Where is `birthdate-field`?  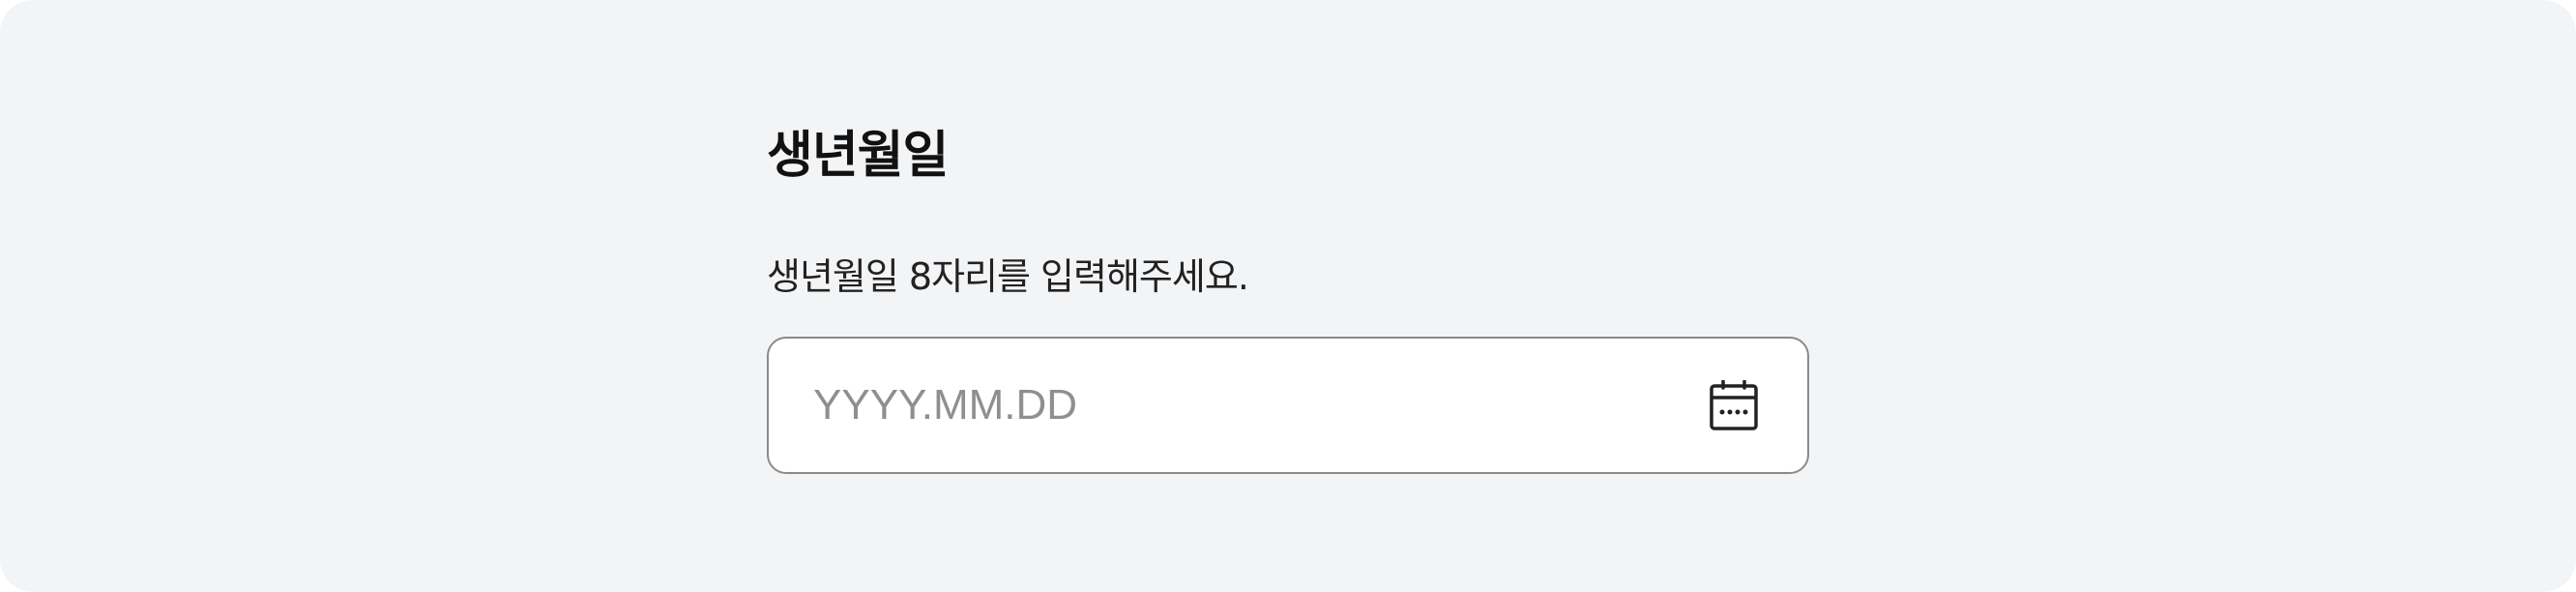
birthdate-field is located at coordinates (1288, 405).